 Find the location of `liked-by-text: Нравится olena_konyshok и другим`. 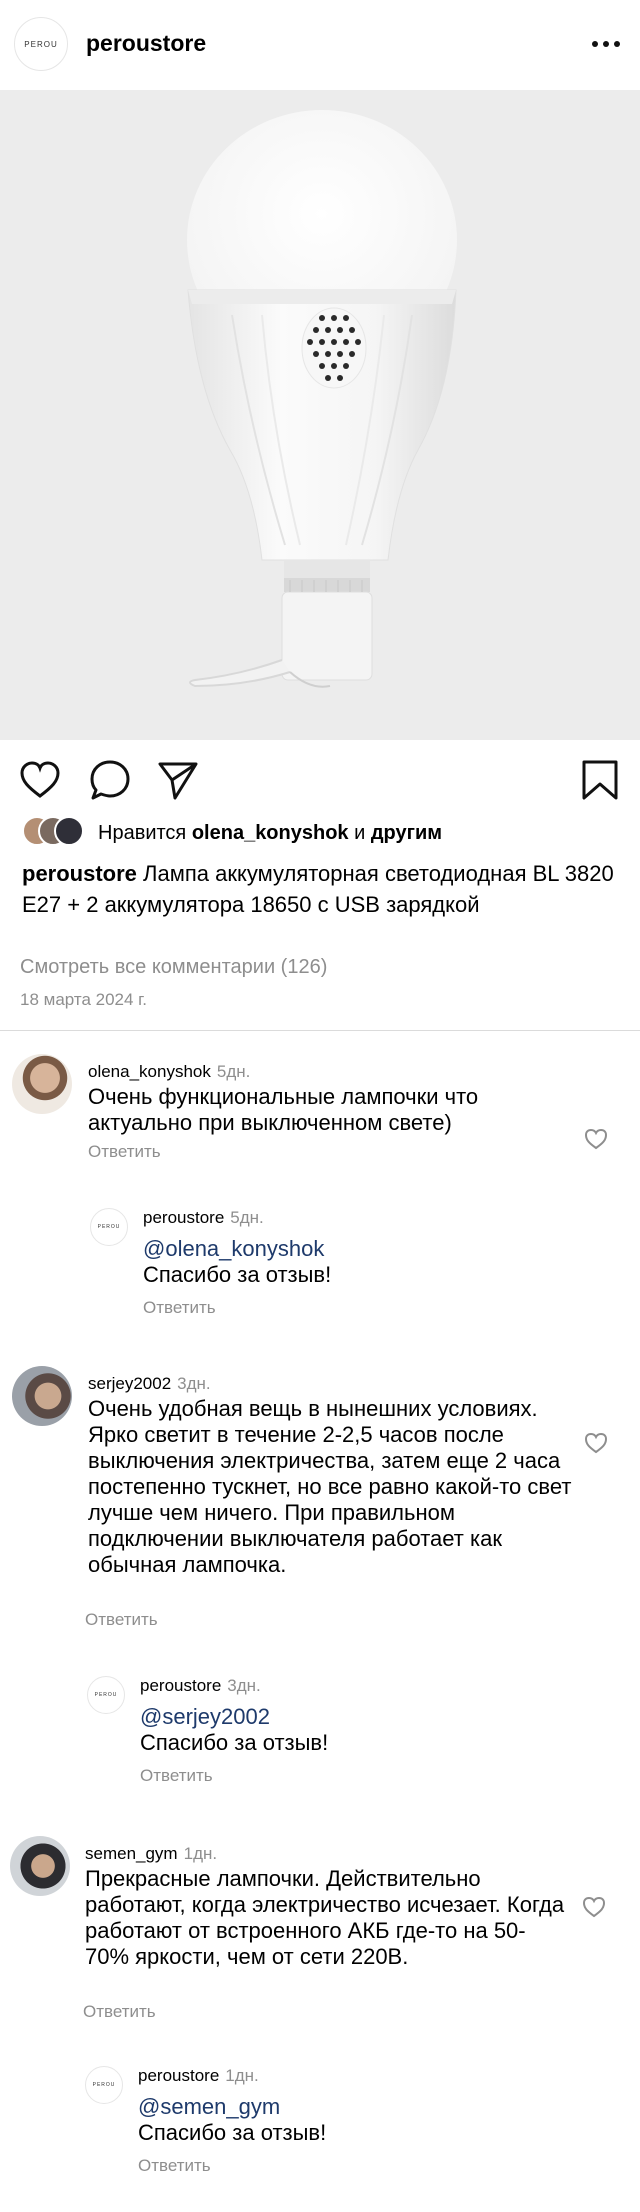

liked-by-text: Нравится olena_konyshok и другим is located at coordinates (270, 833).